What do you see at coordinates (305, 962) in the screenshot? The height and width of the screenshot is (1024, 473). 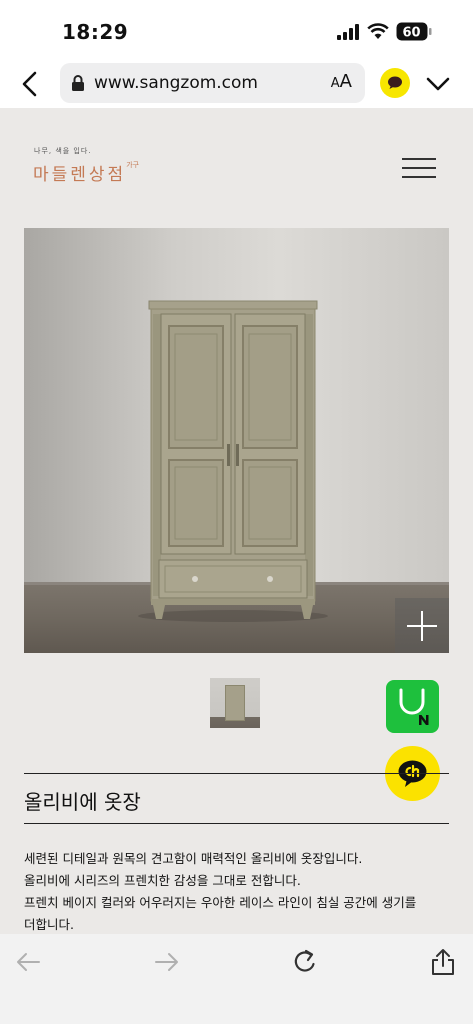 I see `reload-icon` at bounding box center [305, 962].